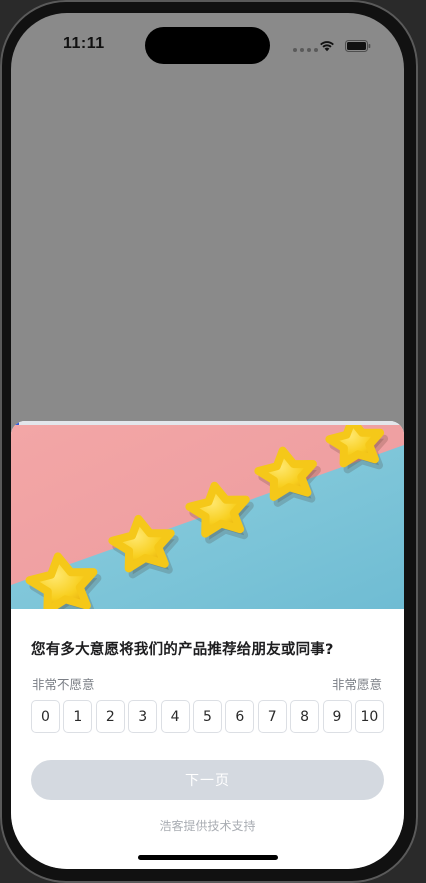 This screenshot has height=883, width=426. Describe the element at coordinates (143, 716) in the screenshot. I see `scale-option-3: 3` at that location.